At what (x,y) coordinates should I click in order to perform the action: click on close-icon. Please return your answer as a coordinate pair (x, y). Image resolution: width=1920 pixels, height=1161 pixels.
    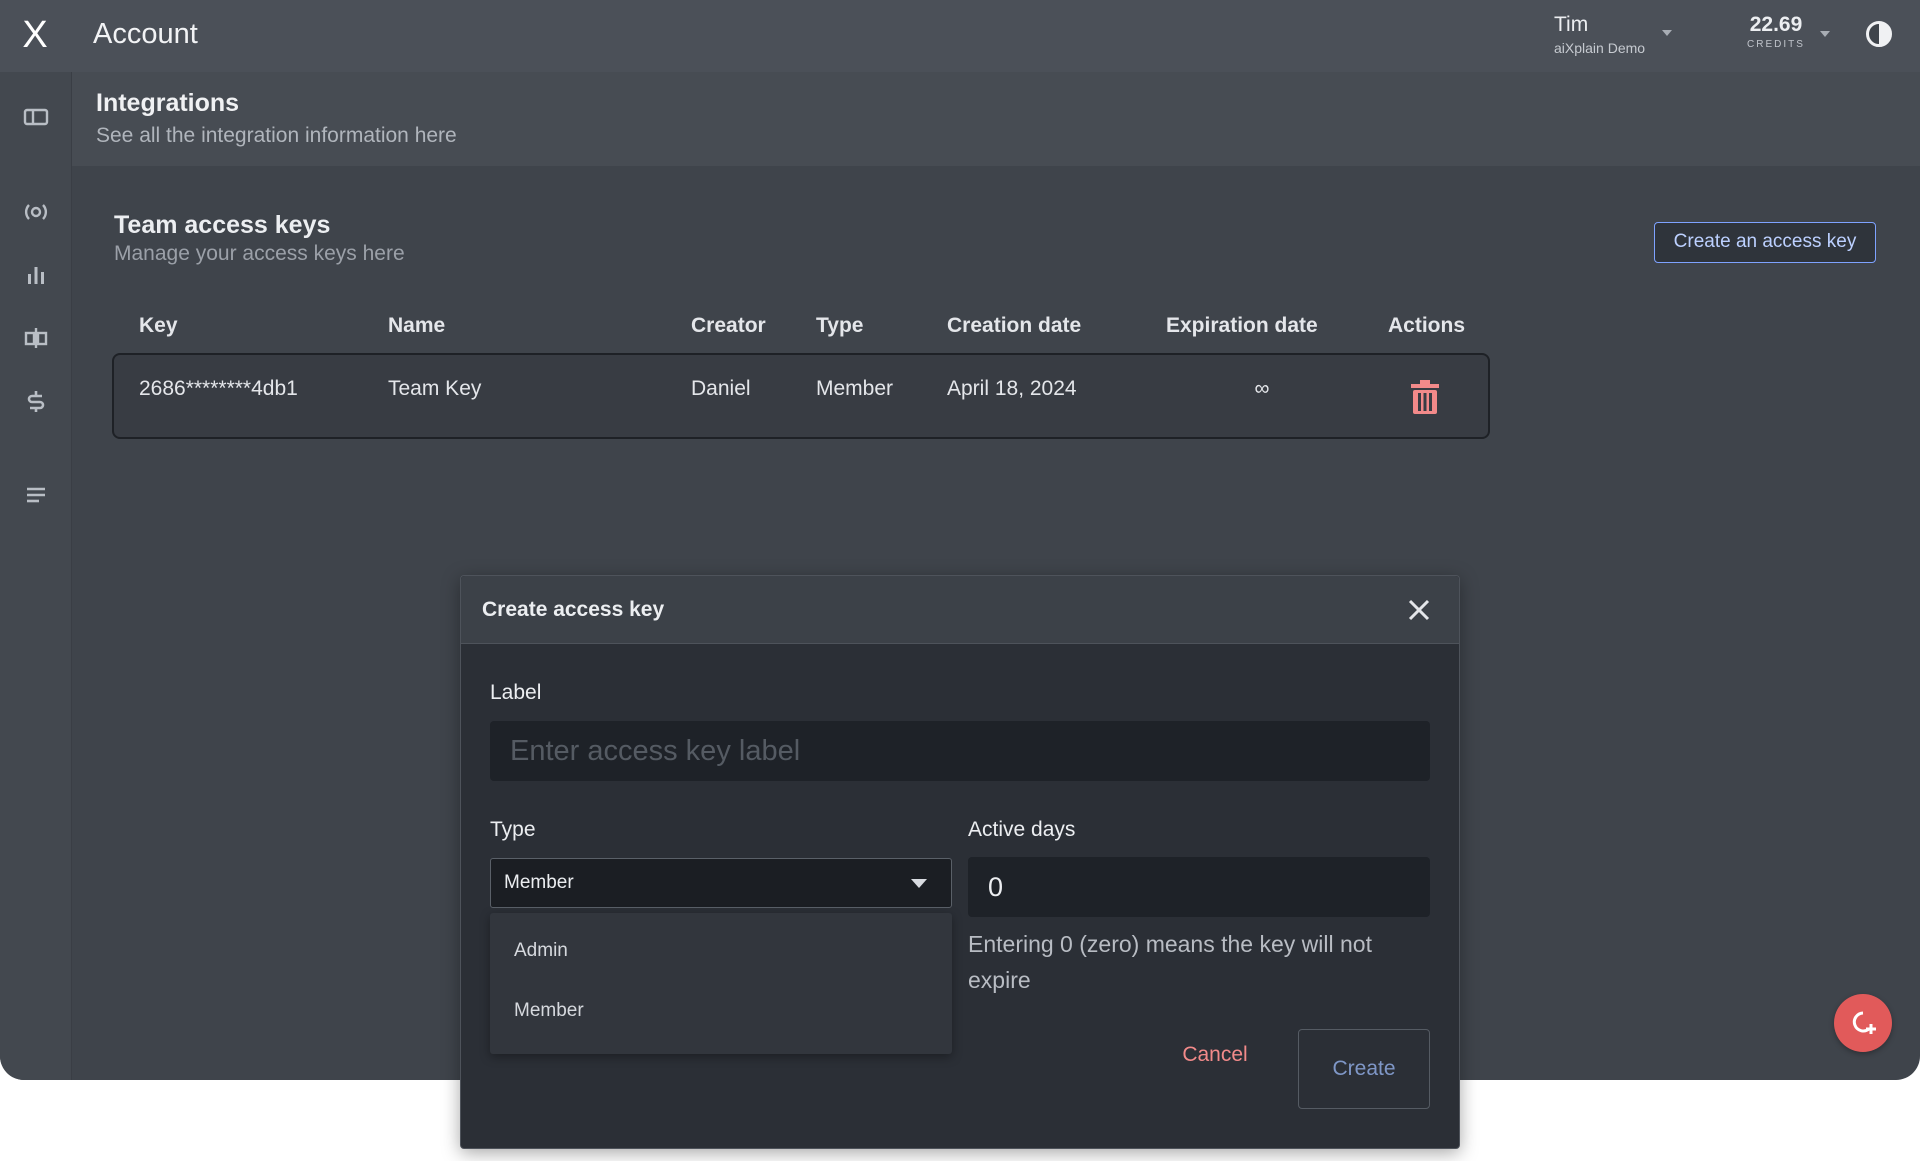
    Looking at the image, I should click on (1419, 610).